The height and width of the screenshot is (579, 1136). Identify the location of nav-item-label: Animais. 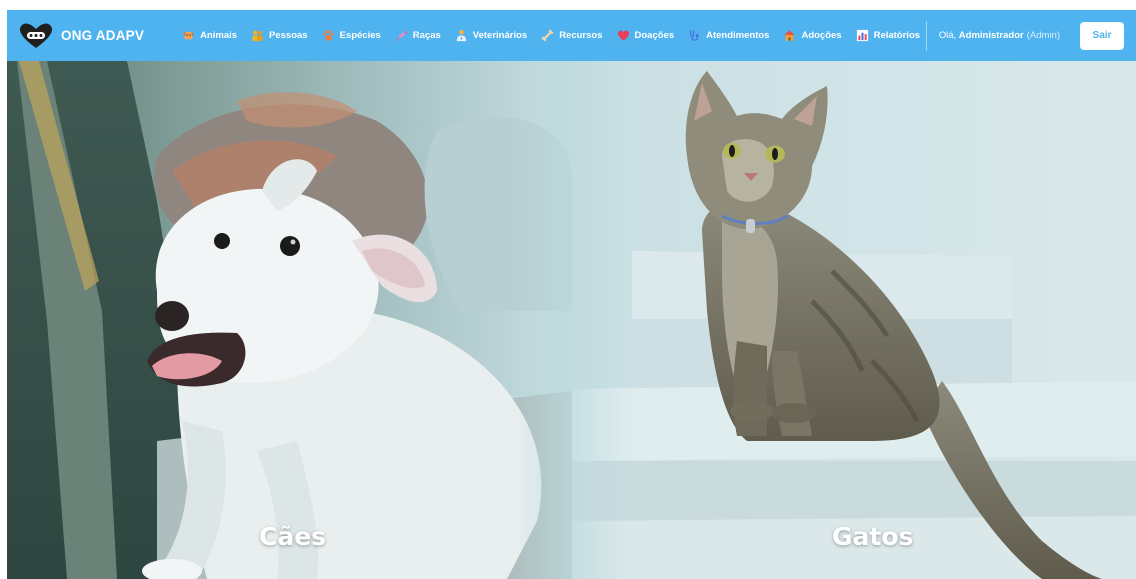
(219, 35).